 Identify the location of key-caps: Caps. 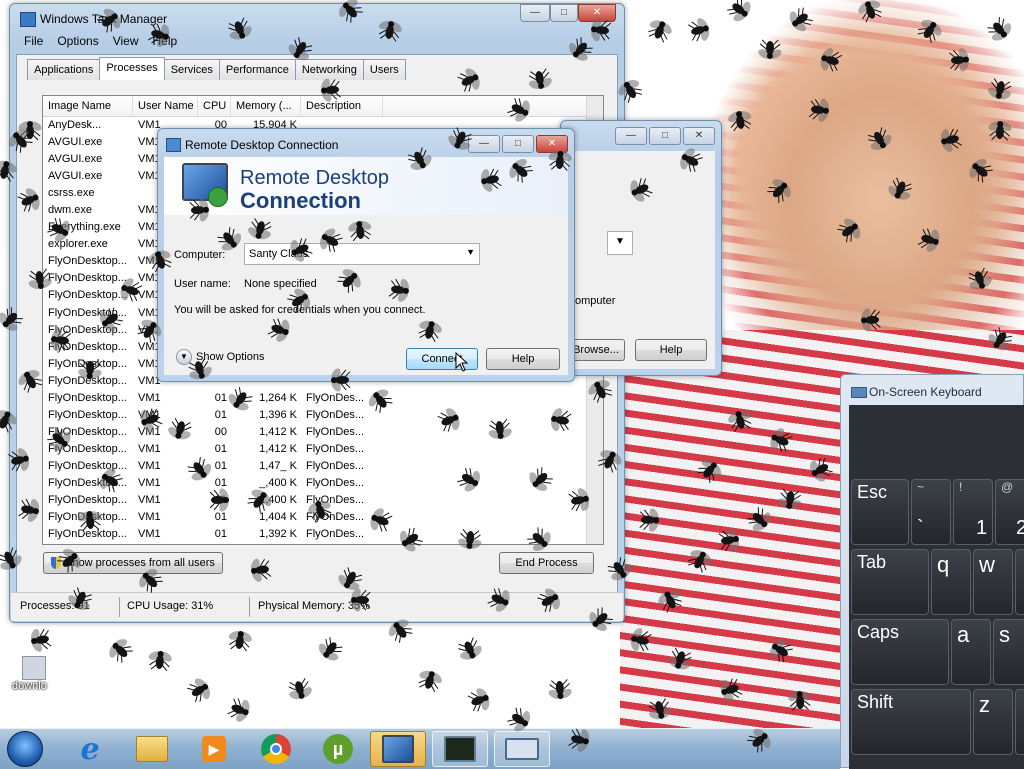
(900, 652).